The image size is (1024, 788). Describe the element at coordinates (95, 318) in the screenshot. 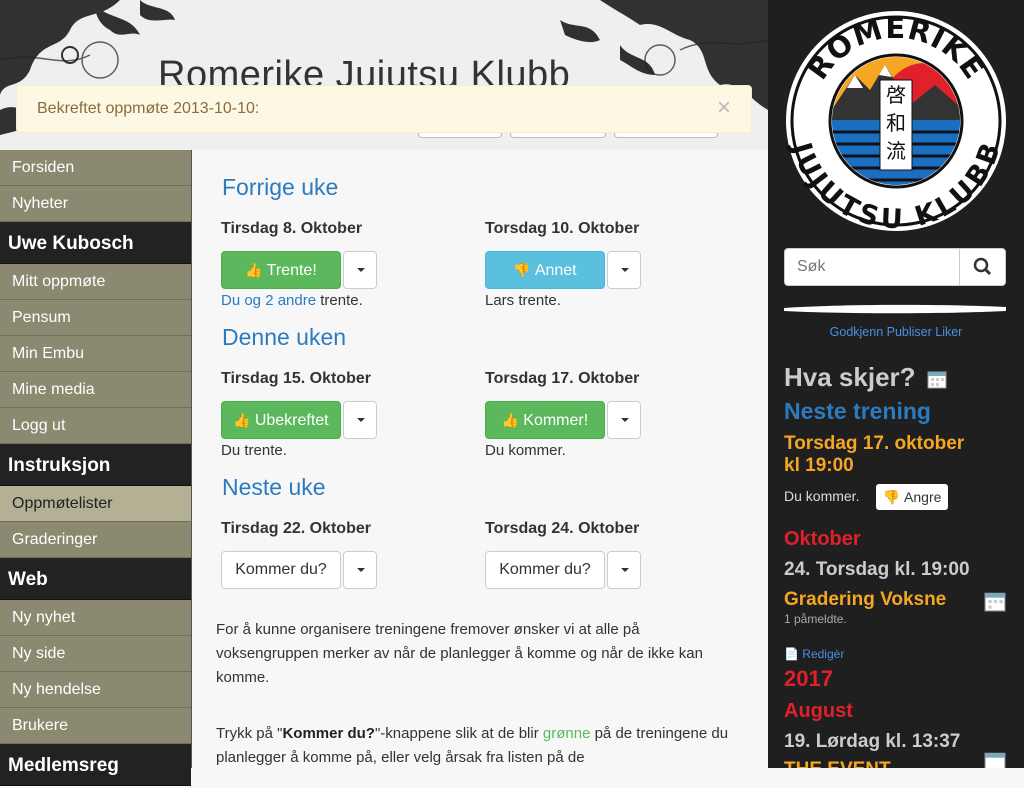

I see `sidebar-item-pensum: Pensum` at that location.